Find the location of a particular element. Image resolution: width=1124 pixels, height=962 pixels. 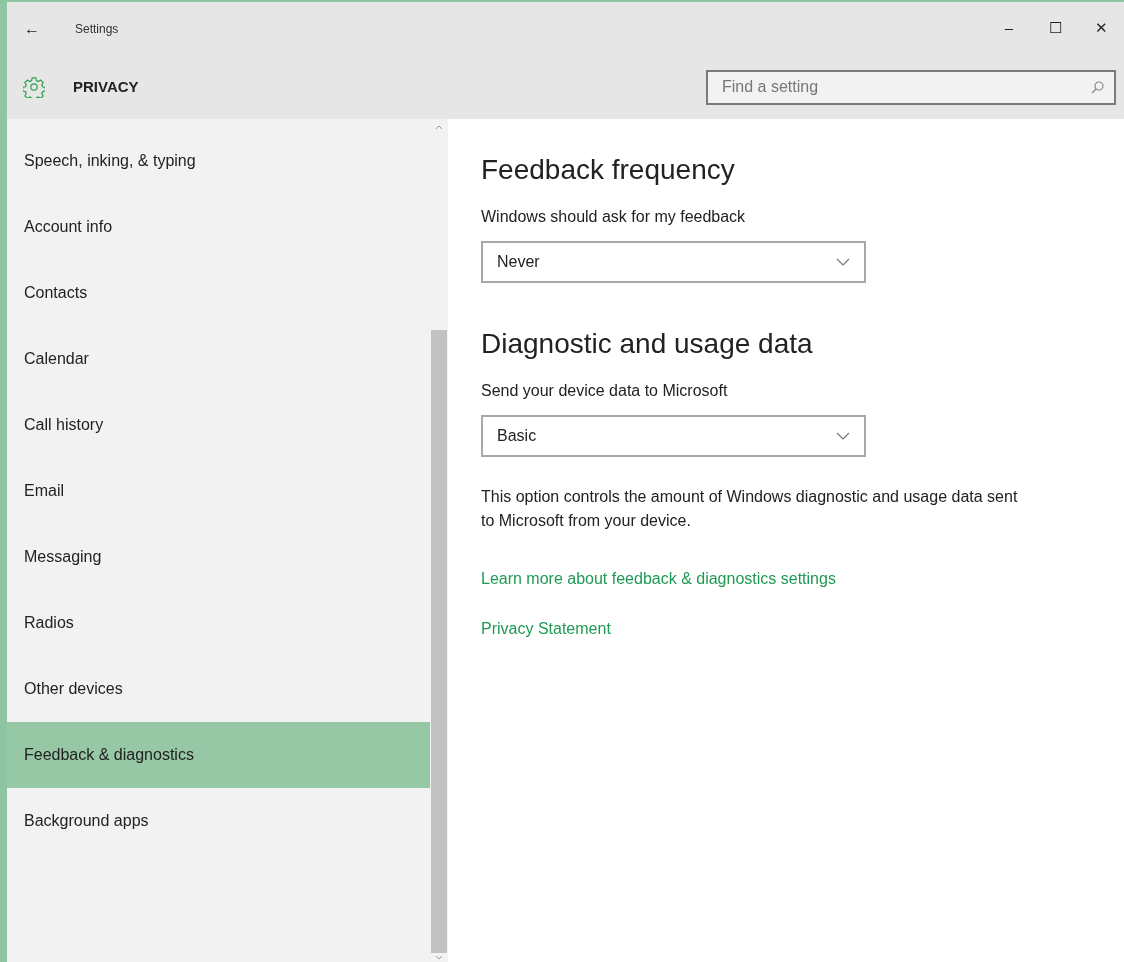

maximize-button: ☐ is located at coordinates (1055, 28).